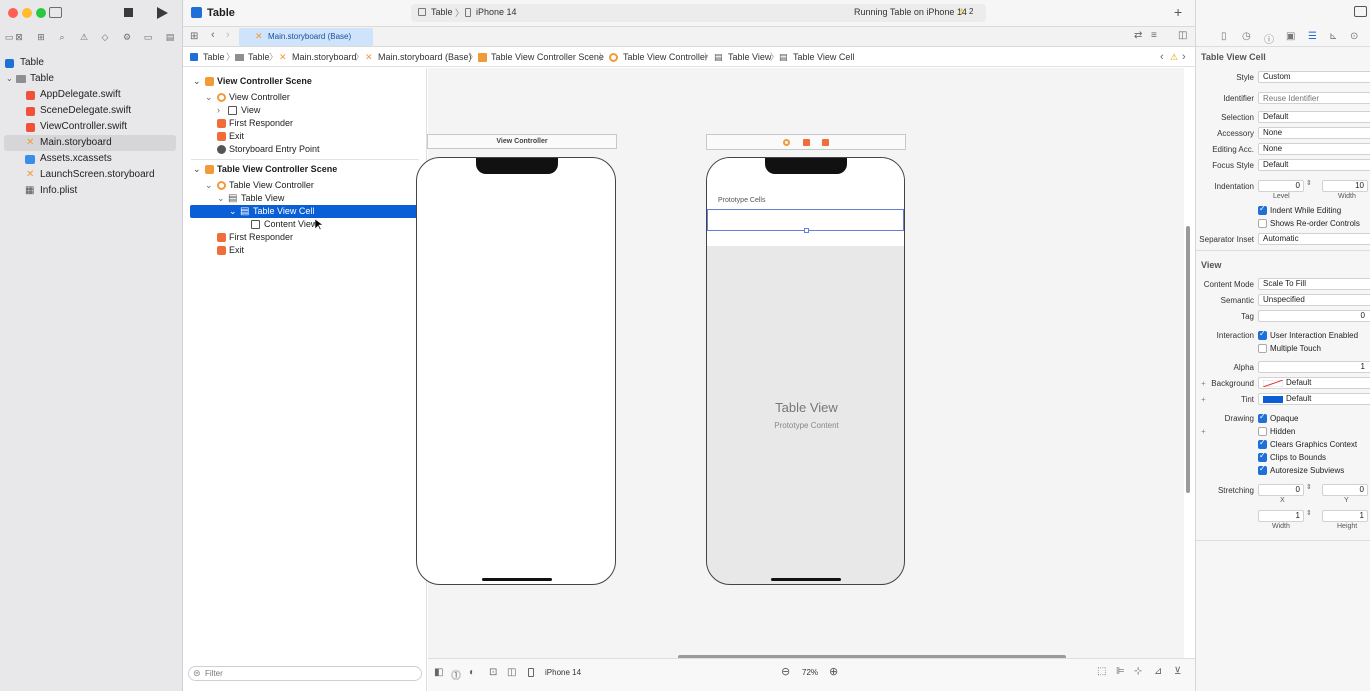  I want to click on file-row: SceneDelegate.swift, so click(91, 111).